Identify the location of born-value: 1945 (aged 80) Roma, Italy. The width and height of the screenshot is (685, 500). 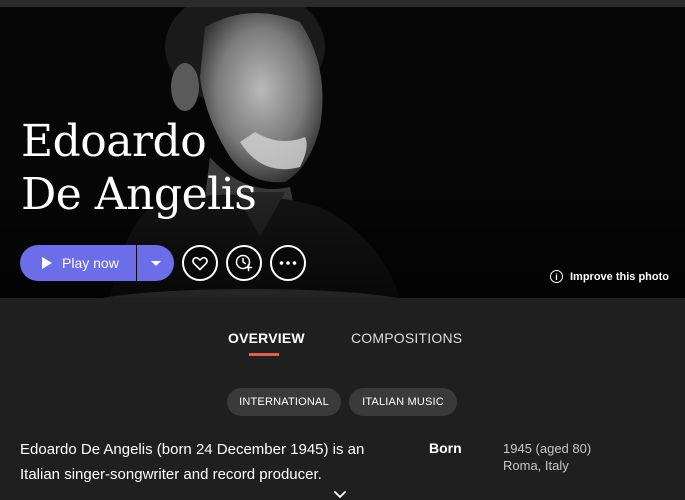
(547, 457).